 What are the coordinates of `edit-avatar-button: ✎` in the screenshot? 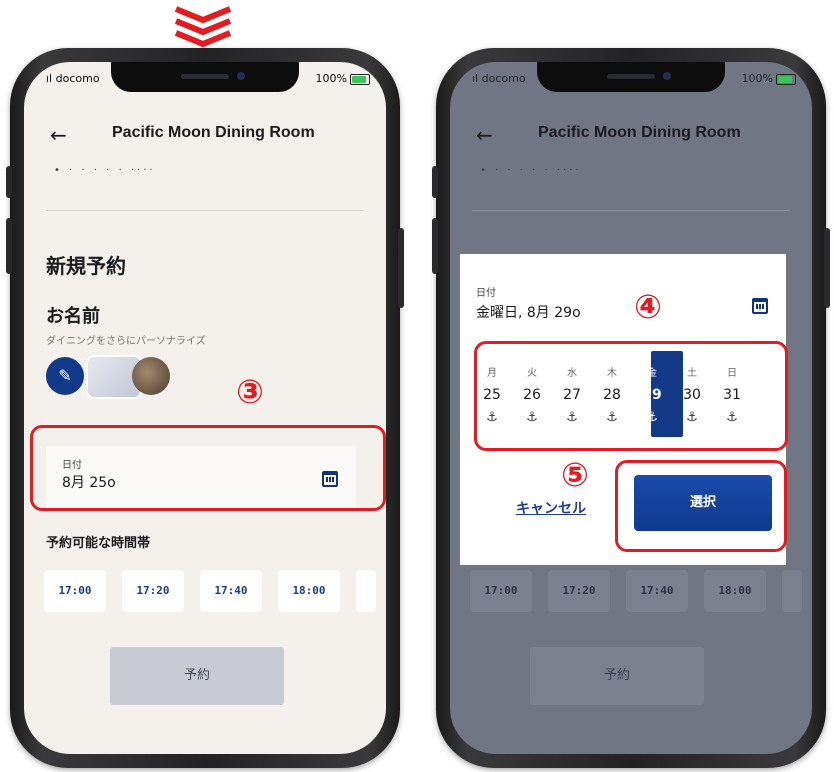 It's located at (65, 376).